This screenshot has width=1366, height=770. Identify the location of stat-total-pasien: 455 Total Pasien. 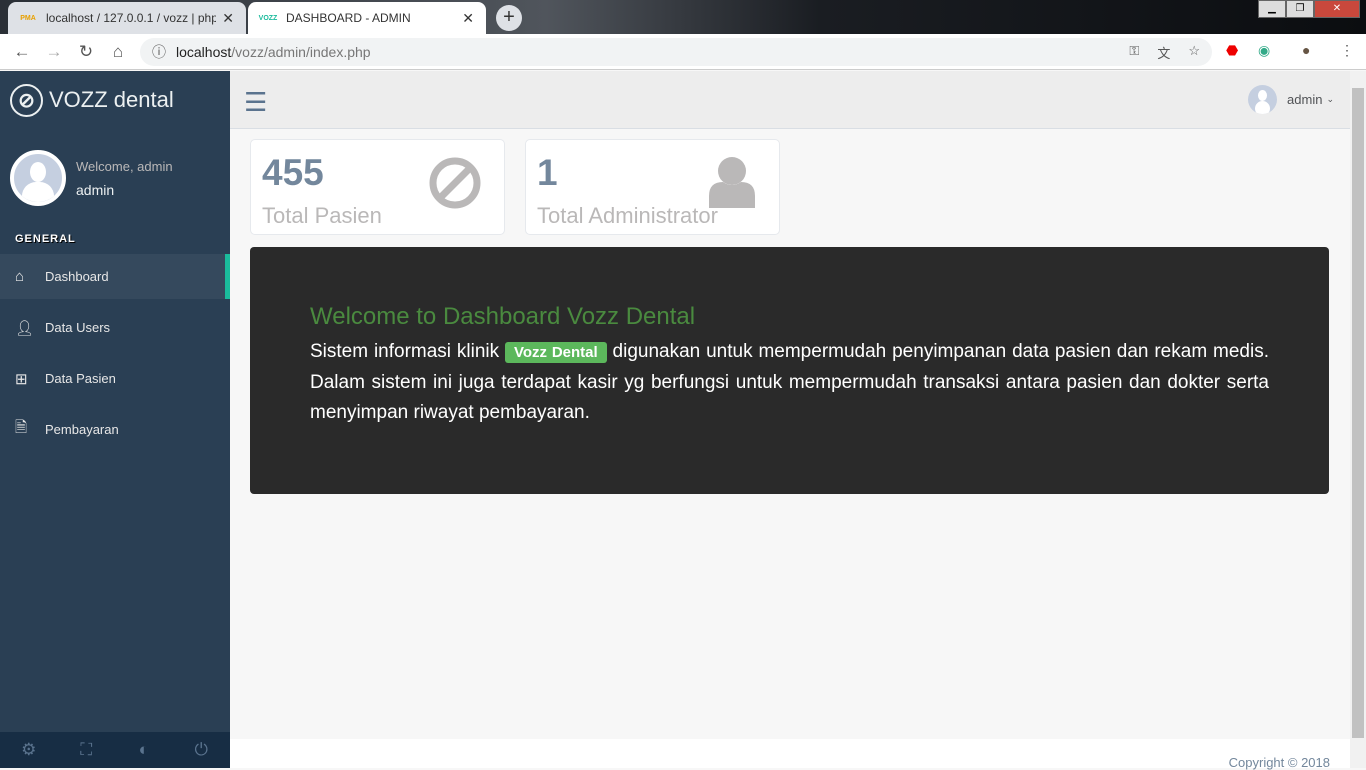
(377, 187).